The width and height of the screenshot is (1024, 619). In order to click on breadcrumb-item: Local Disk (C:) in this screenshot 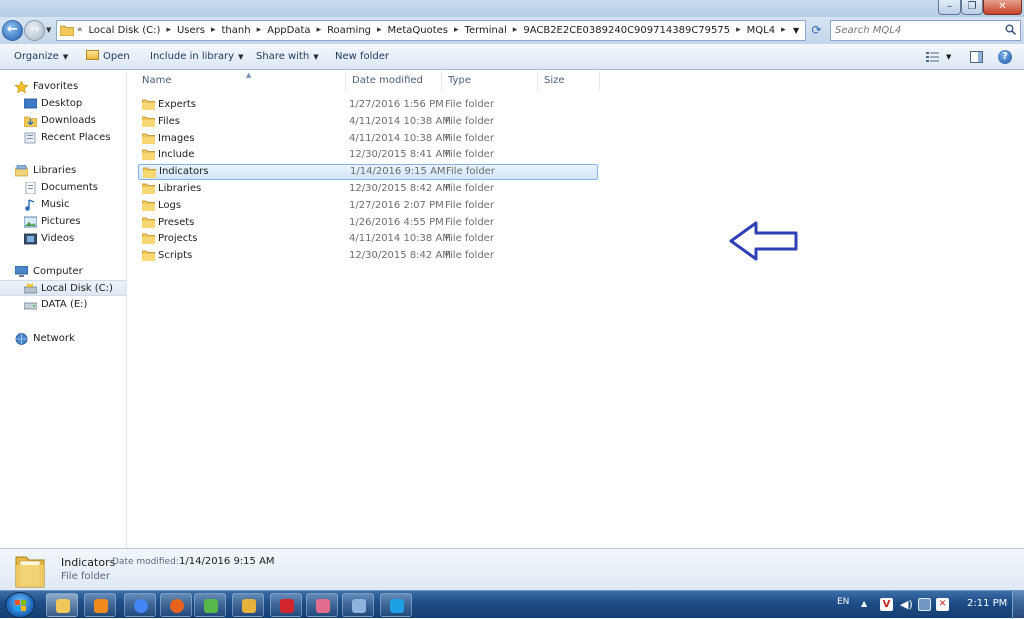, I will do `click(125, 30)`.